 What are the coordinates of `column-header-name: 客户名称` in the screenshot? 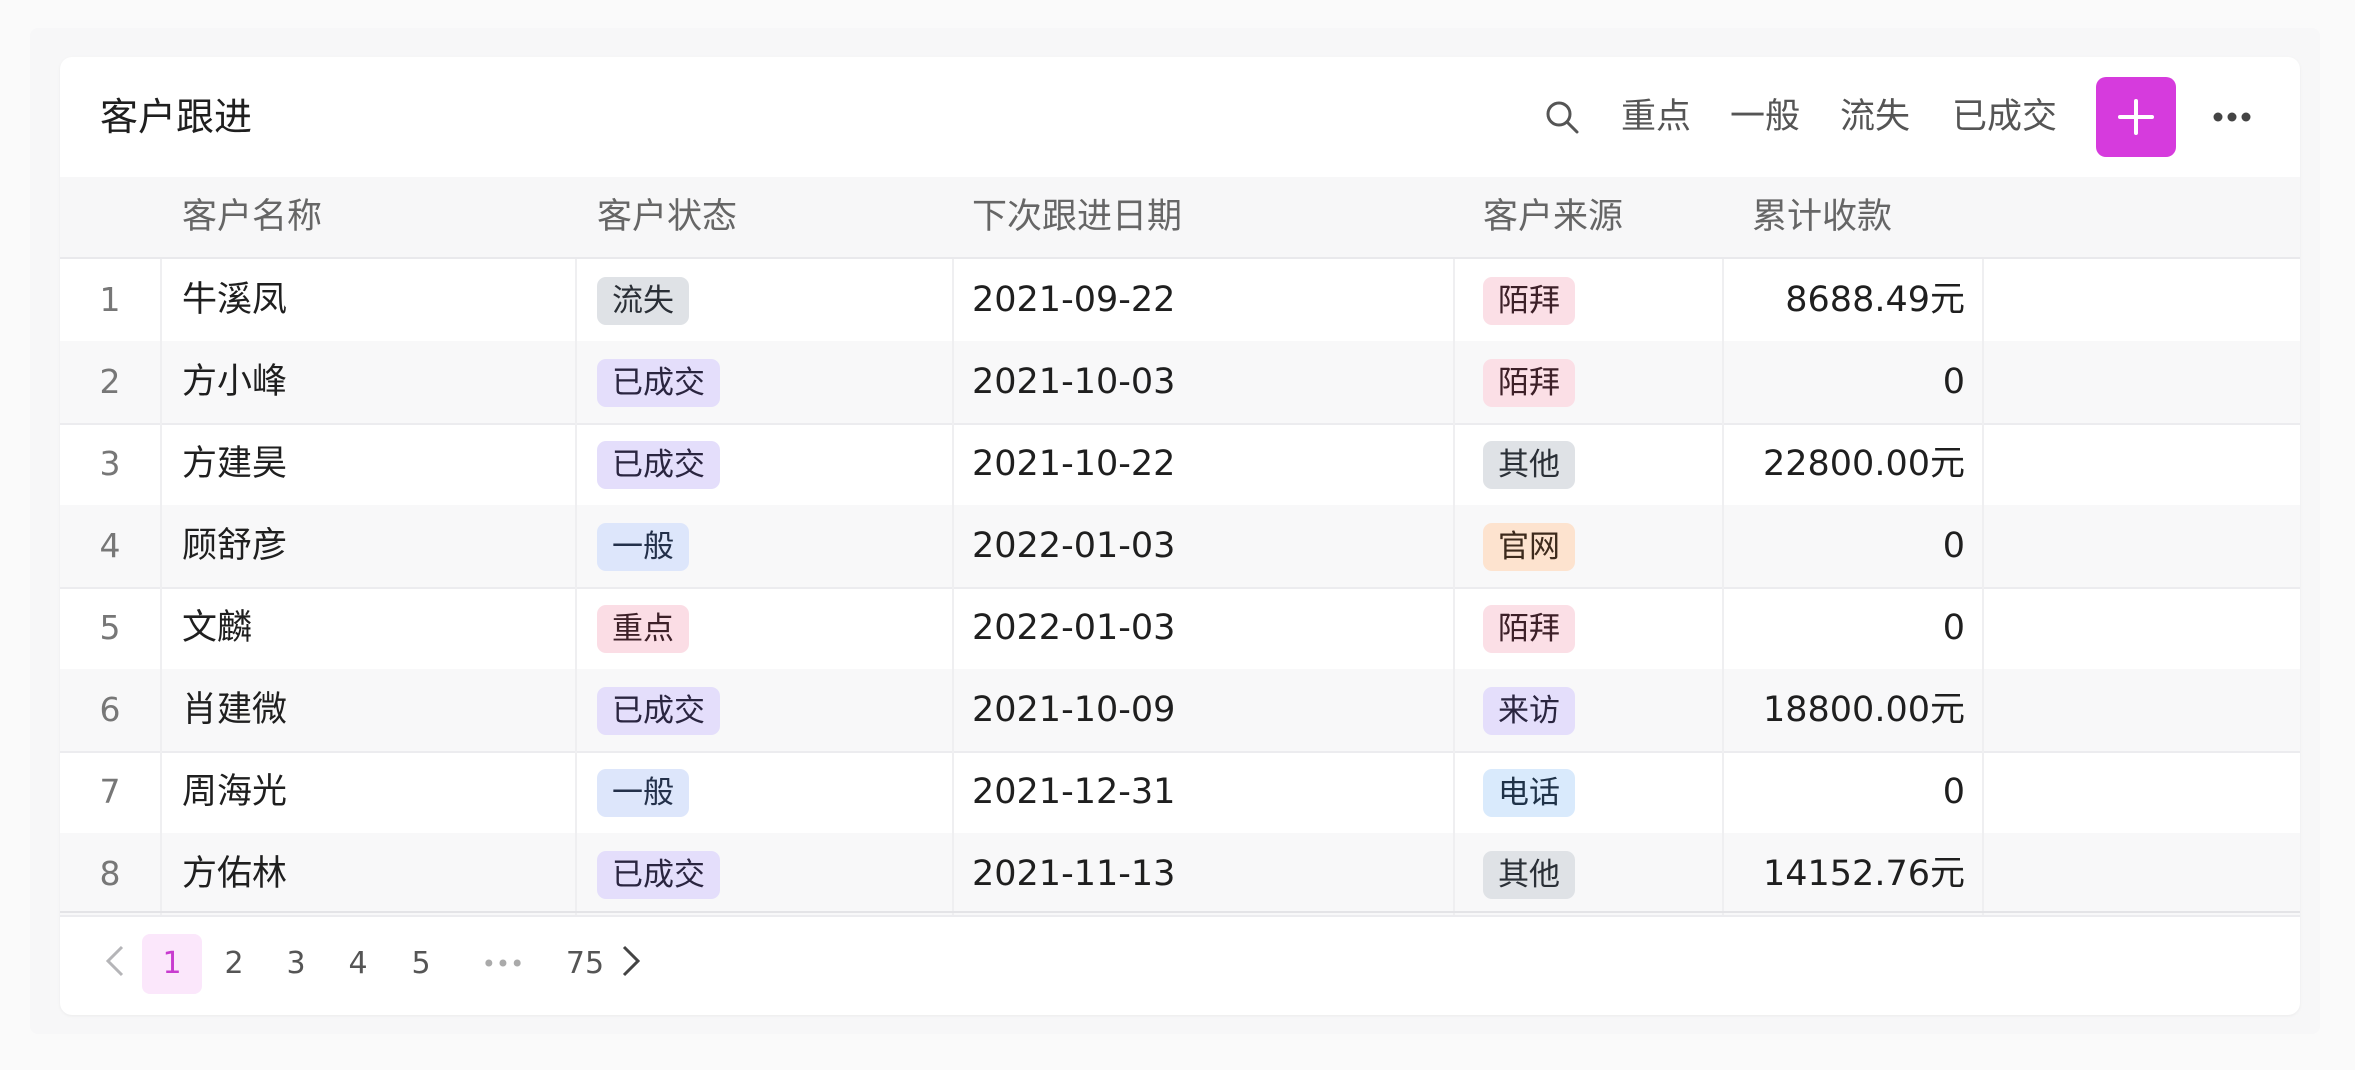 It's located at (252, 217).